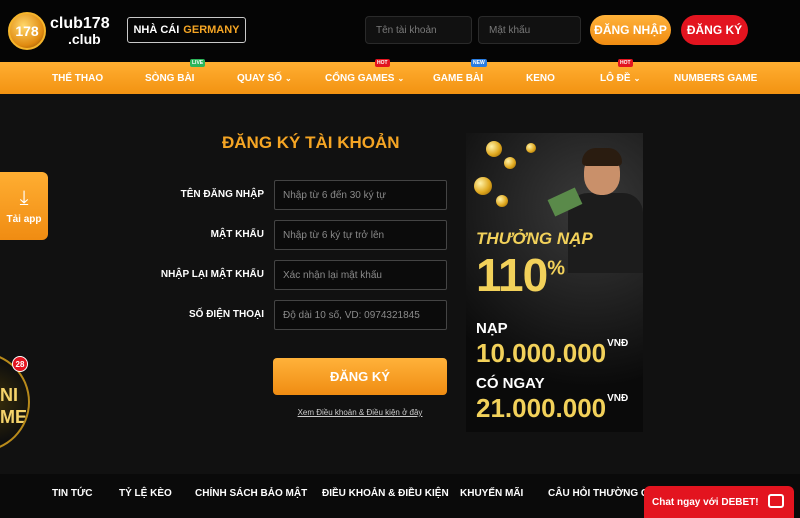 Image resolution: width=800 pixels, height=518 pixels. I want to click on username-input, so click(418, 30).